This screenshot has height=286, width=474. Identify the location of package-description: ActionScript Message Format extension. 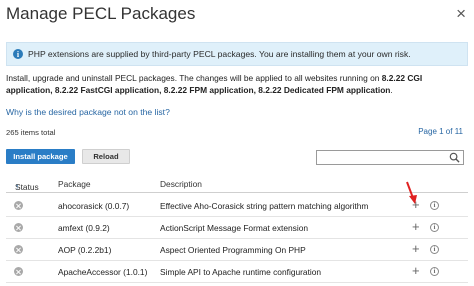
(234, 228).